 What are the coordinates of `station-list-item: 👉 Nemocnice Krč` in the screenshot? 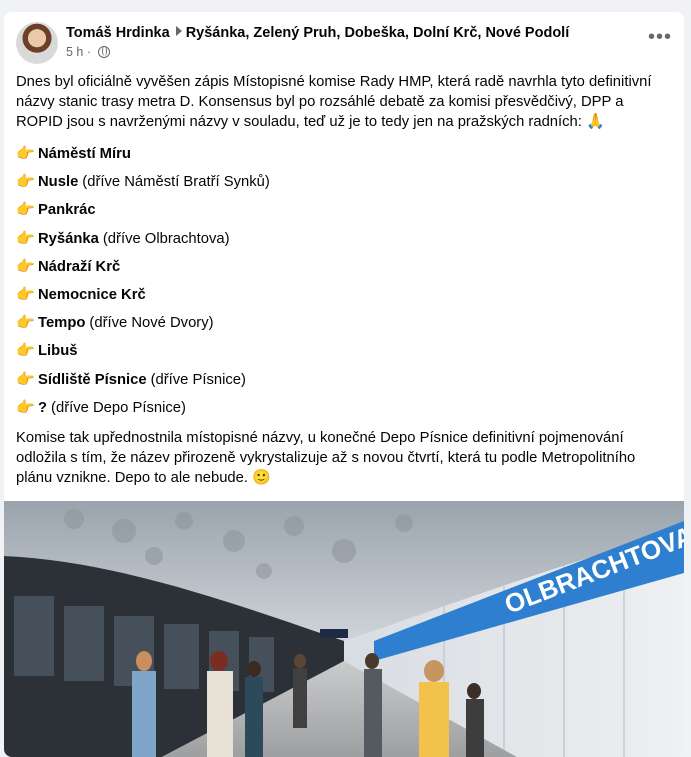 It's located at (341, 295).